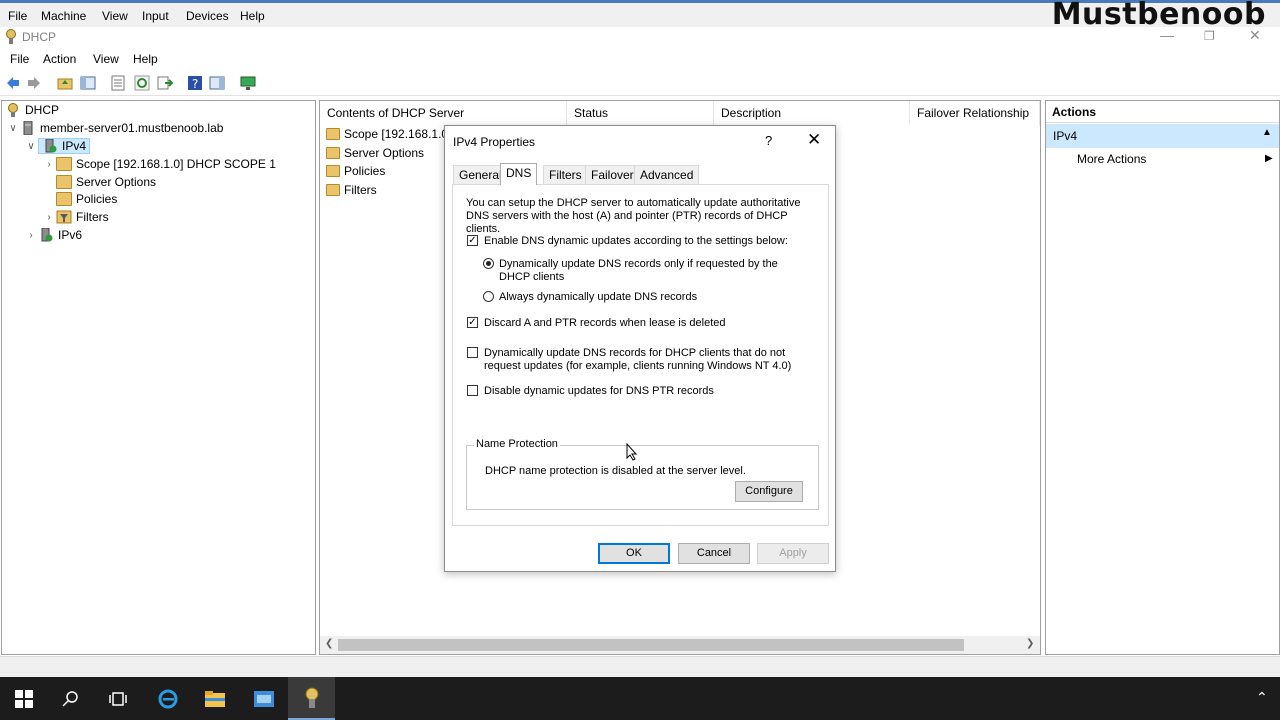 The width and height of the screenshot is (1280, 720). I want to click on tree-item-server-options: Server Options, so click(106, 182).